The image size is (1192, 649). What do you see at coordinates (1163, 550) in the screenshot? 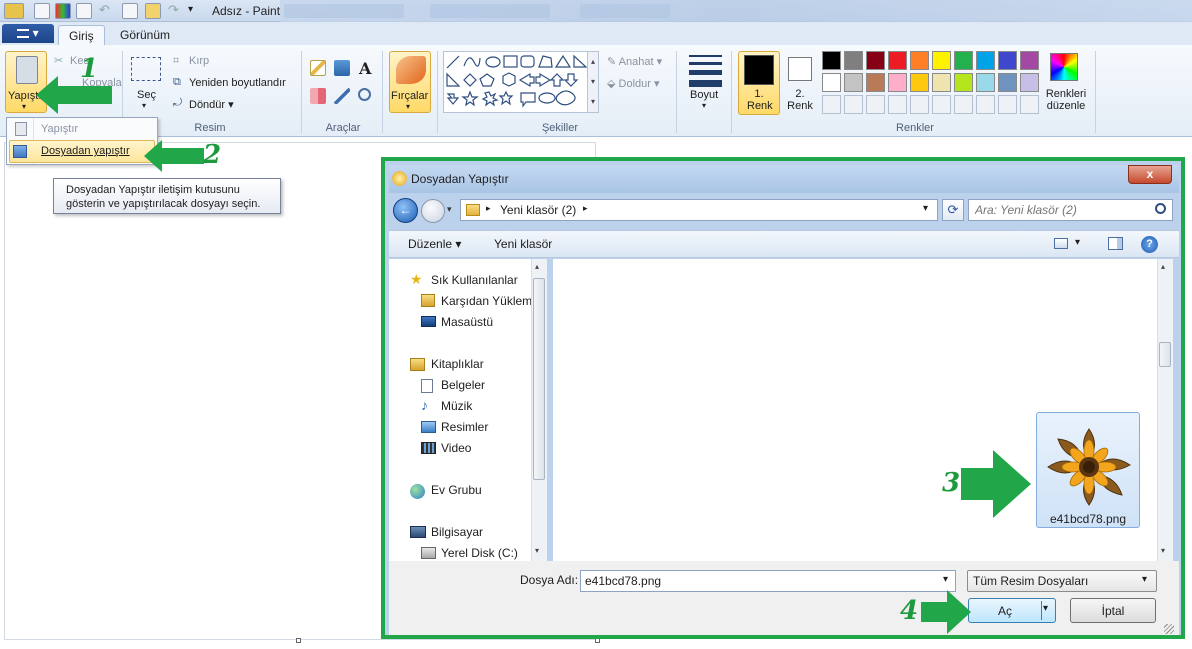
I see `file-scroll-down-icon: ▾` at bounding box center [1163, 550].